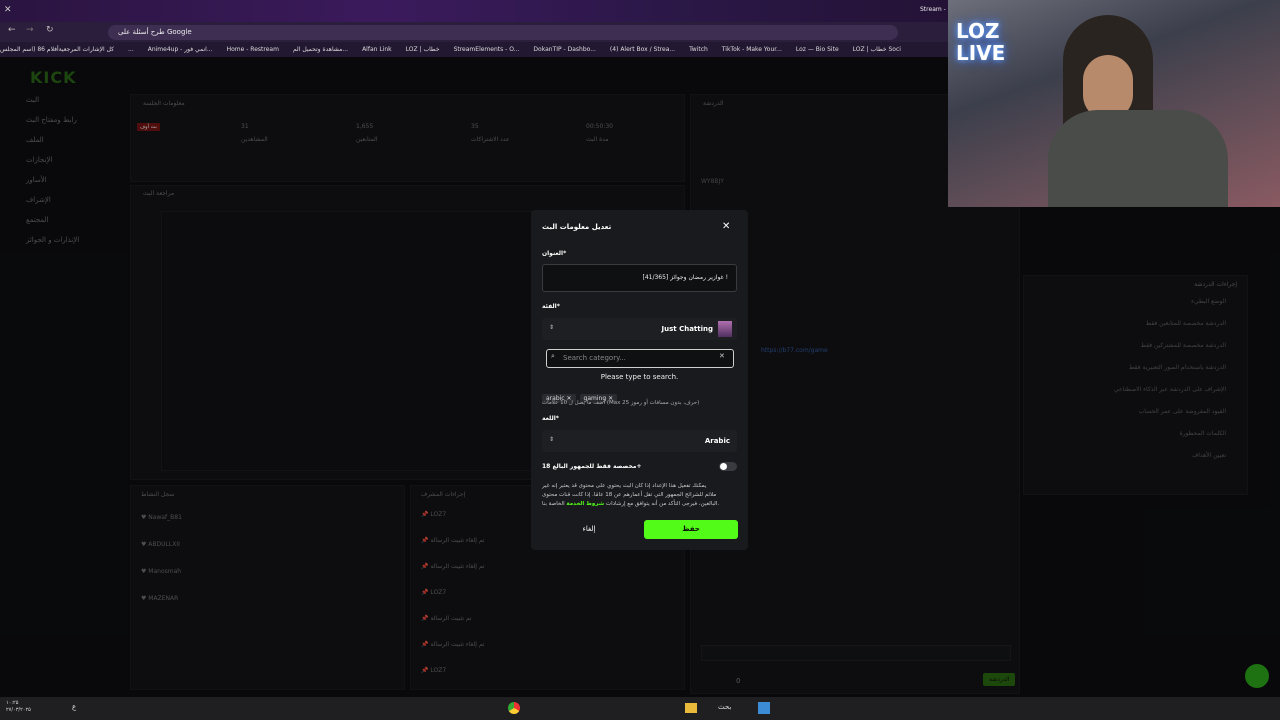 This screenshot has width=1280, height=720. What do you see at coordinates (553, 356) in the screenshot?
I see `search-icon: ⌕` at bounding box center [553, 356].